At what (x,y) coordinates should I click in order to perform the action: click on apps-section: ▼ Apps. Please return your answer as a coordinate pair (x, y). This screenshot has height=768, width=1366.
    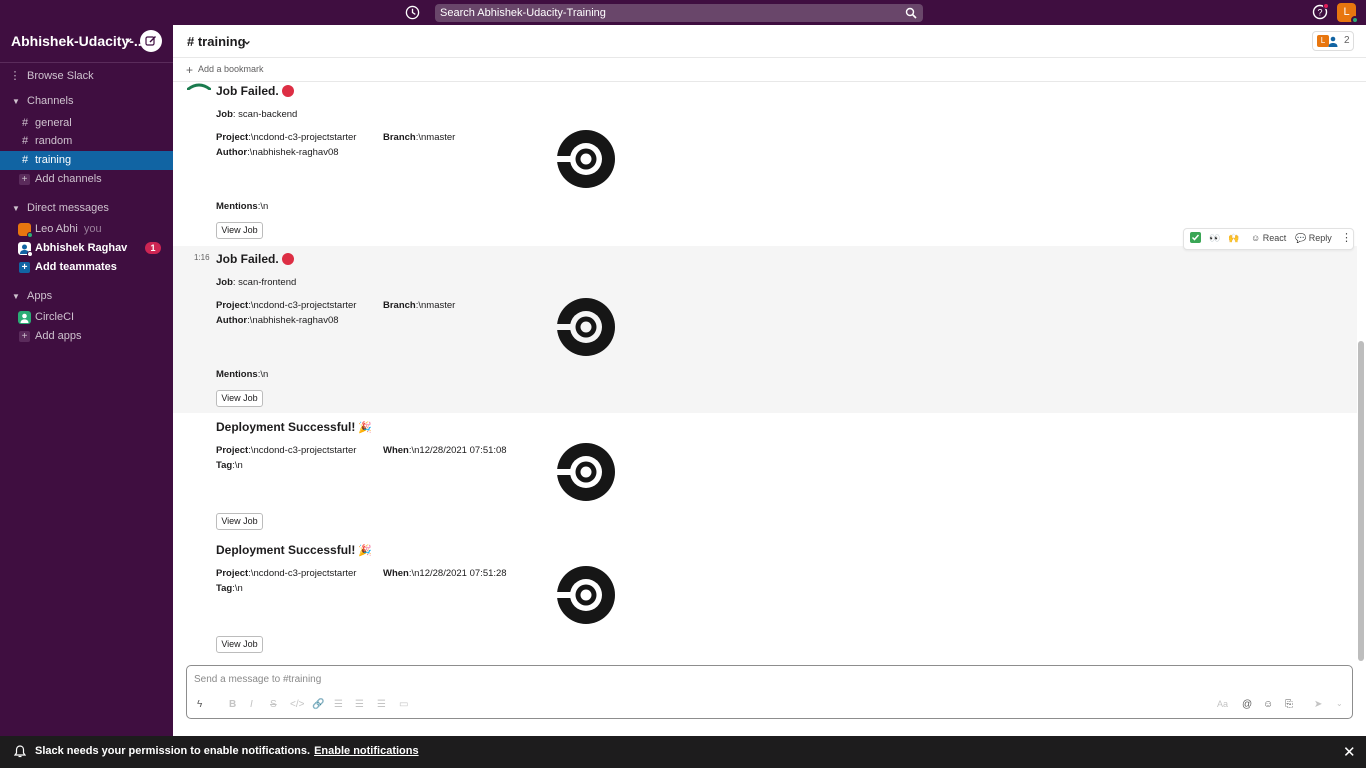
    Looking at the image, I should click on (86, 296).